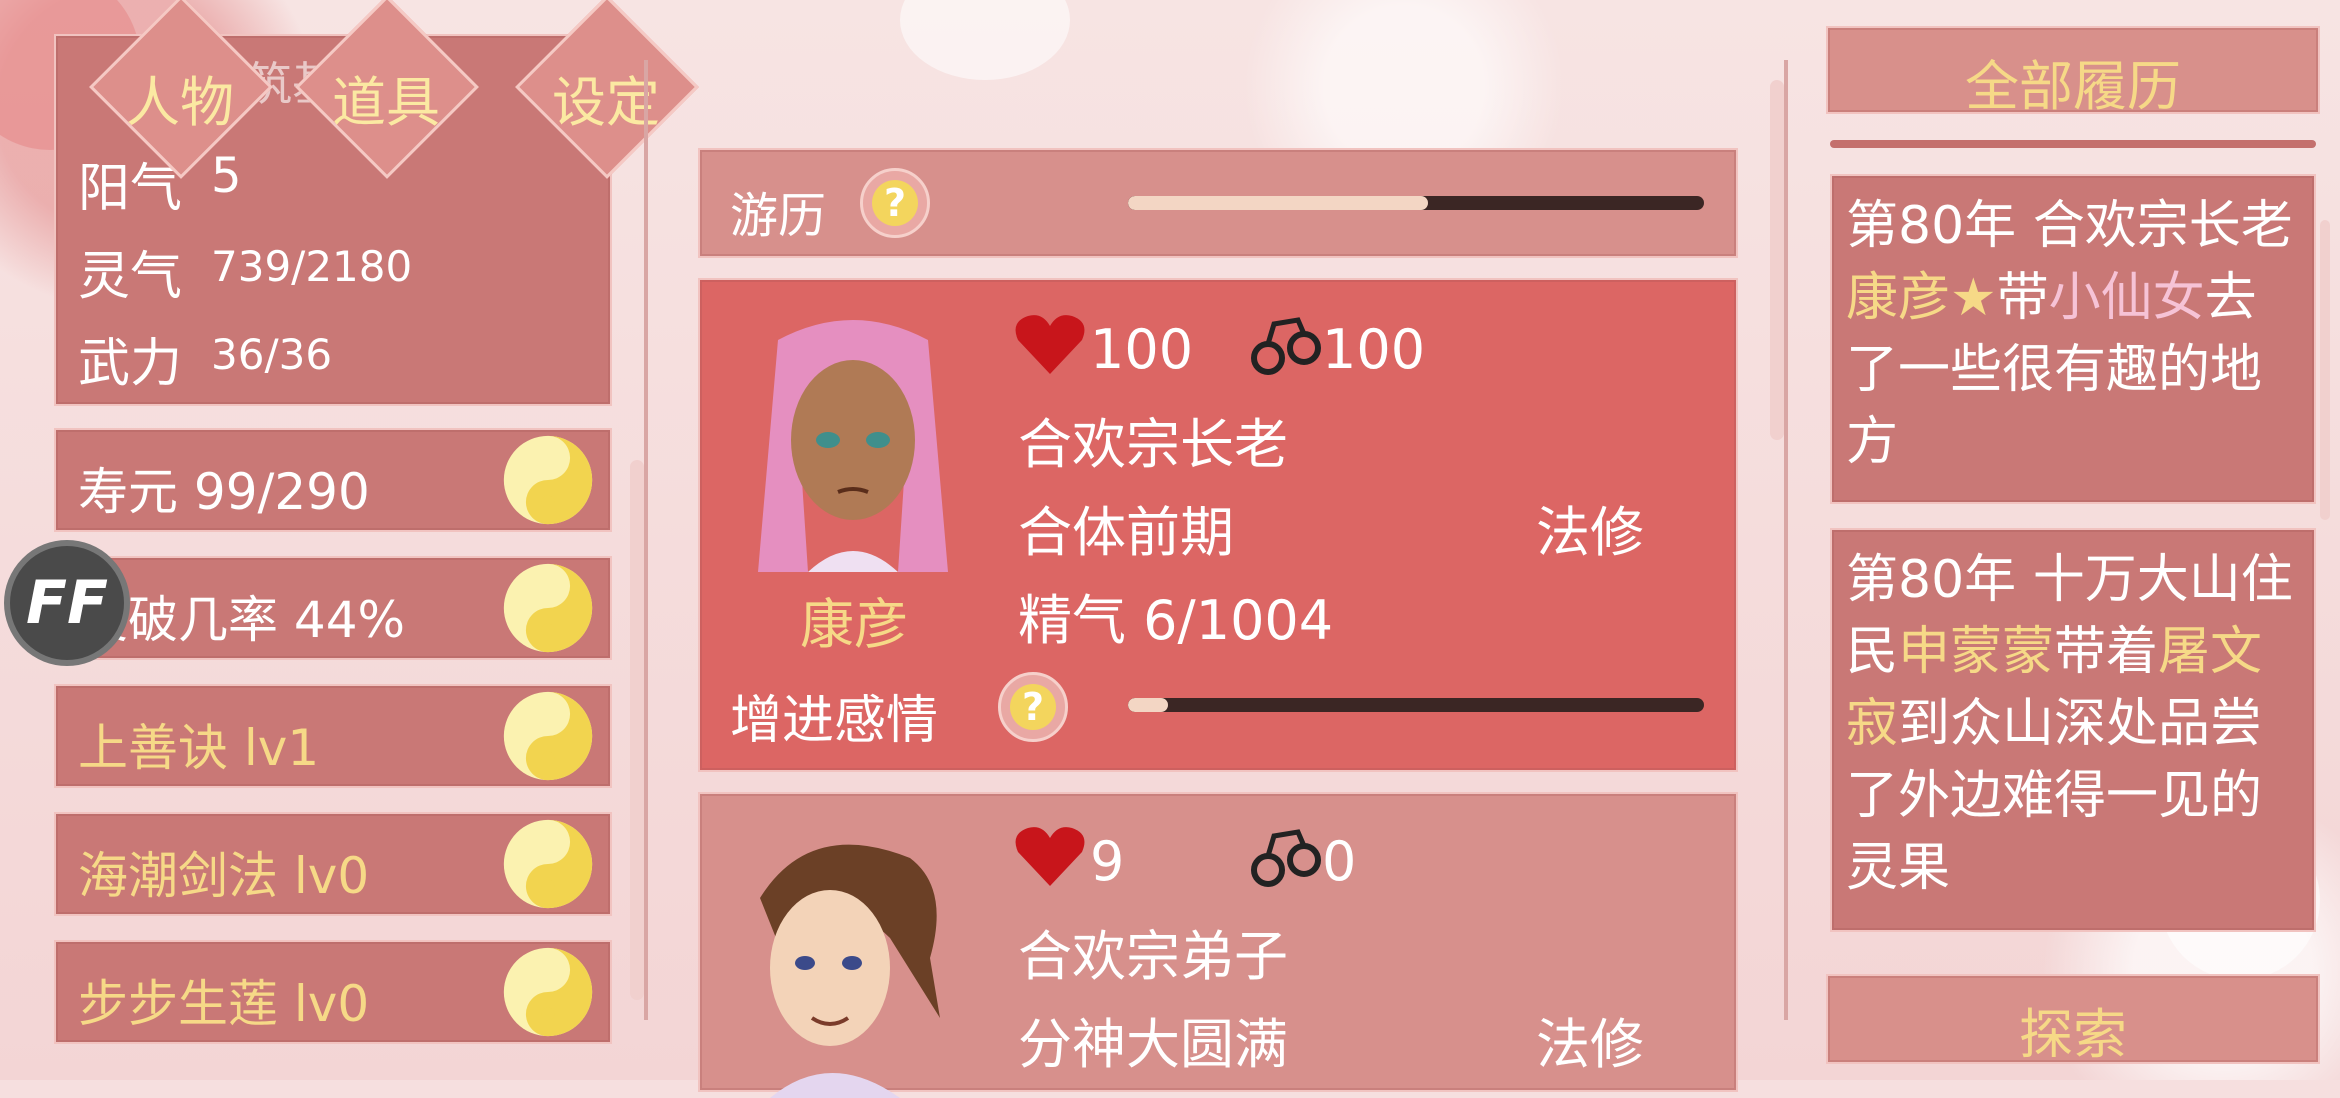  Describe the element at coordinates (386, 102) in the screenshot. I see `tab-items-label: 道具` at that location.